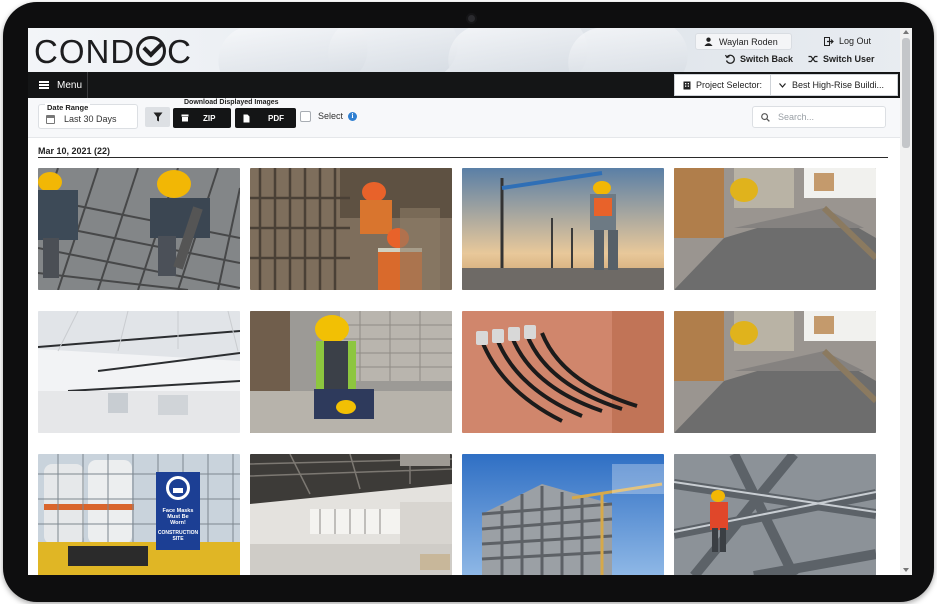 The width and height of the screenshot is (937, 604). I want to click on logout-label: Log Out, so click(855, 41).